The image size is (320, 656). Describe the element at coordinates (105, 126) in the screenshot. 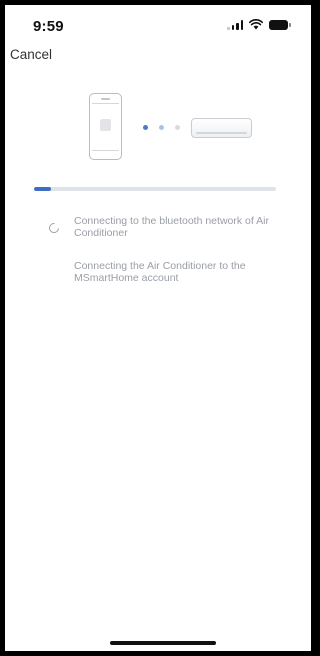

I see `phone-icon` at that location.